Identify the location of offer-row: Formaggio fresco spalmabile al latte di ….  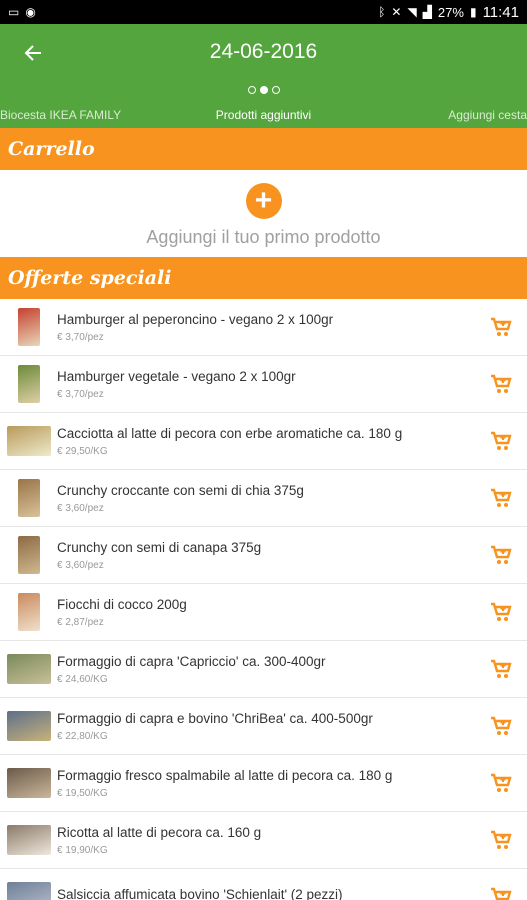
(263, 783).